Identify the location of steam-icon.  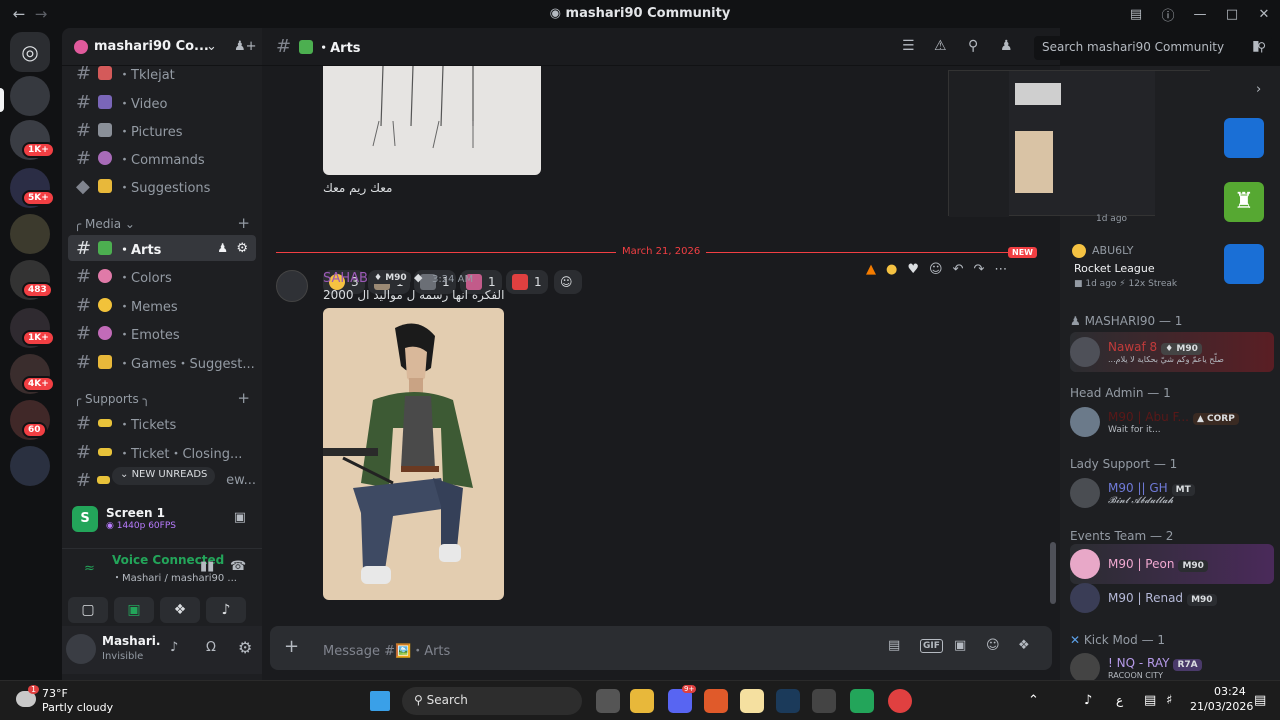
(788, 701).